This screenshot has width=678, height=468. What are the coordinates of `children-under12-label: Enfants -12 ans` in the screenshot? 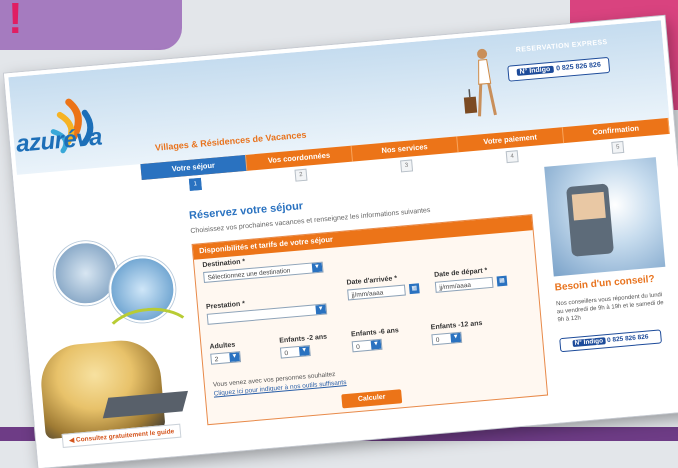 It's located at (456, 325).